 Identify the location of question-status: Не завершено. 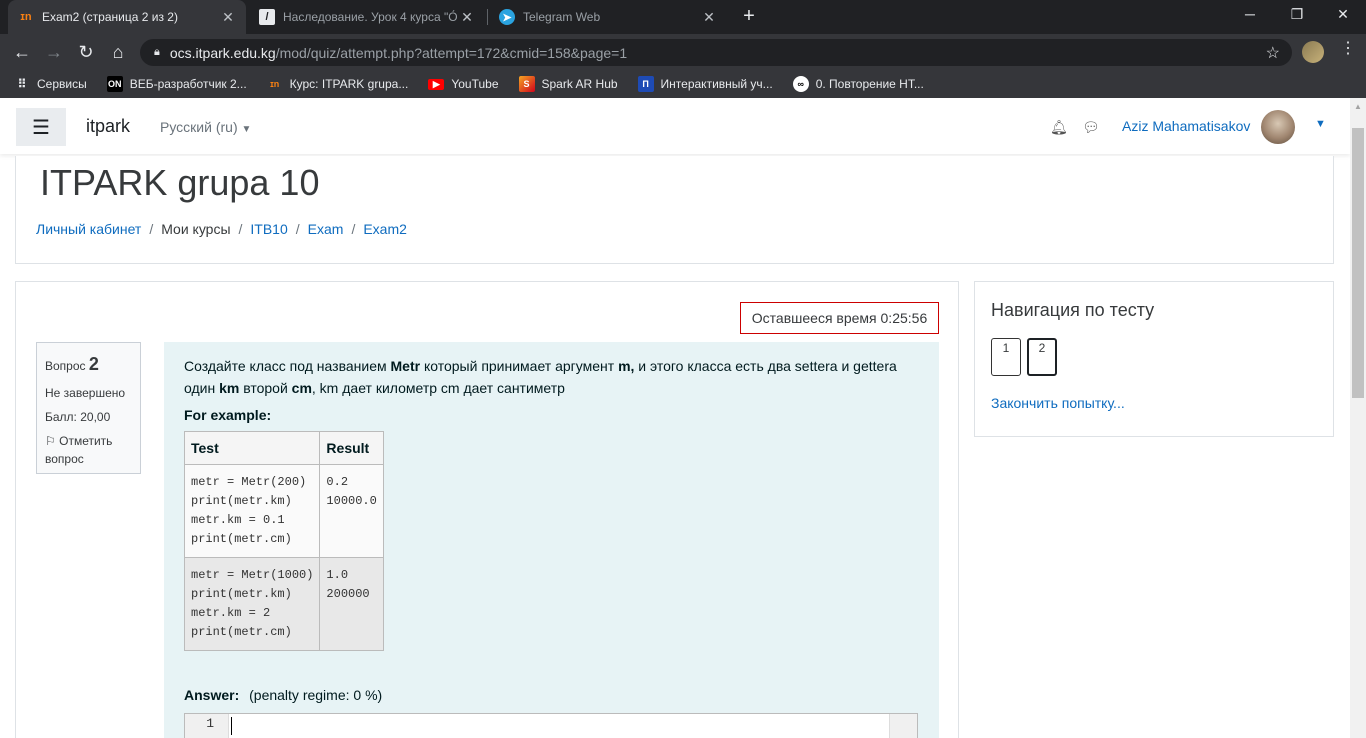
(85, 393).